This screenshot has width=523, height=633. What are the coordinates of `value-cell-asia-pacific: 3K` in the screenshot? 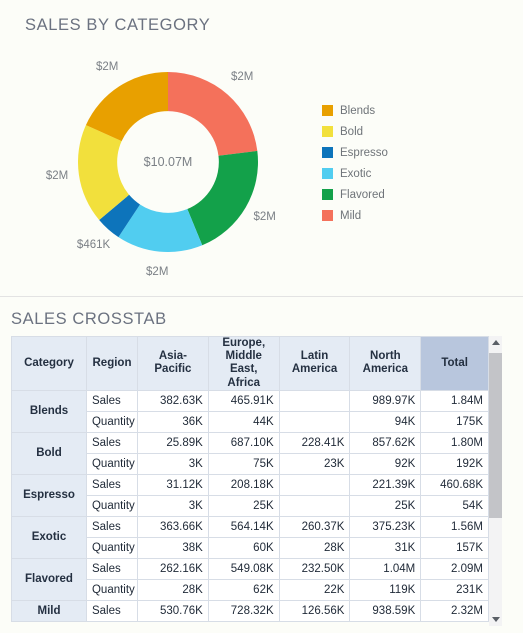 It's located at (173, 505).